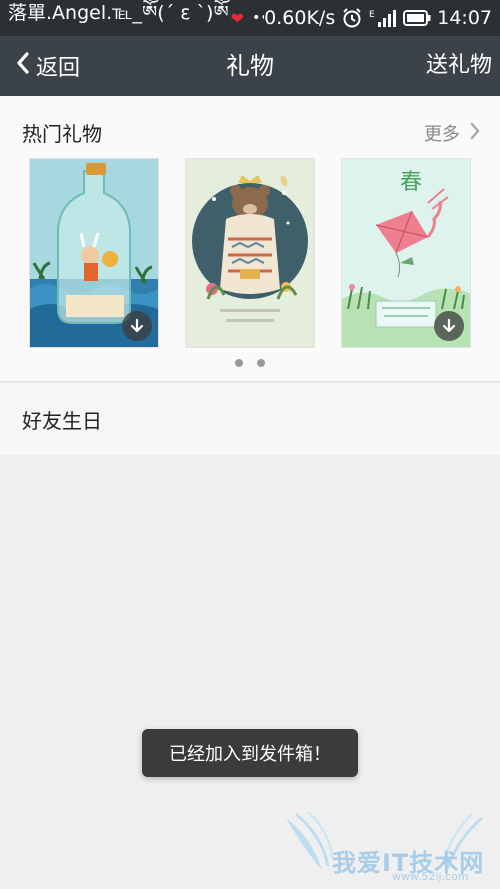 This screenshot has width=500, height=889. I want to click on svg-text: E, so click(372, 15).